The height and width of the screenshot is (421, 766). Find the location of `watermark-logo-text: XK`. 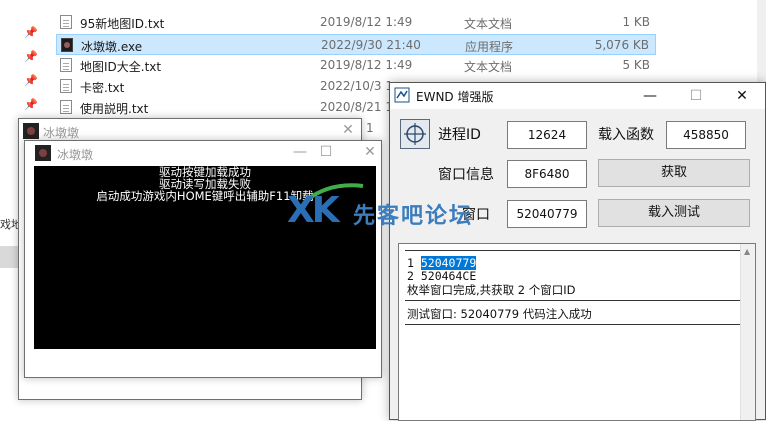

watermark-logo-text: XK is located at coordinates (313, 210).